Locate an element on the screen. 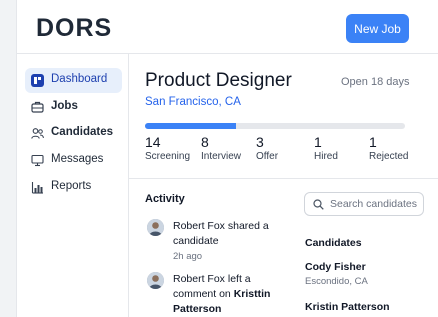 This screenshot has width=438, height=317. pipeline-progress-fill is located at coordinates (190, 126).